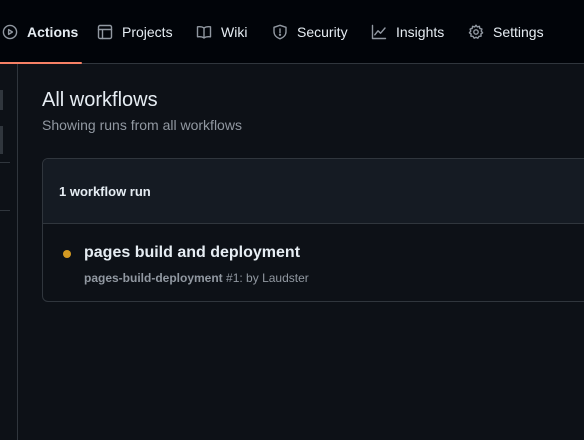  I want to click on tab-insights: Insights, so click(407, 32).